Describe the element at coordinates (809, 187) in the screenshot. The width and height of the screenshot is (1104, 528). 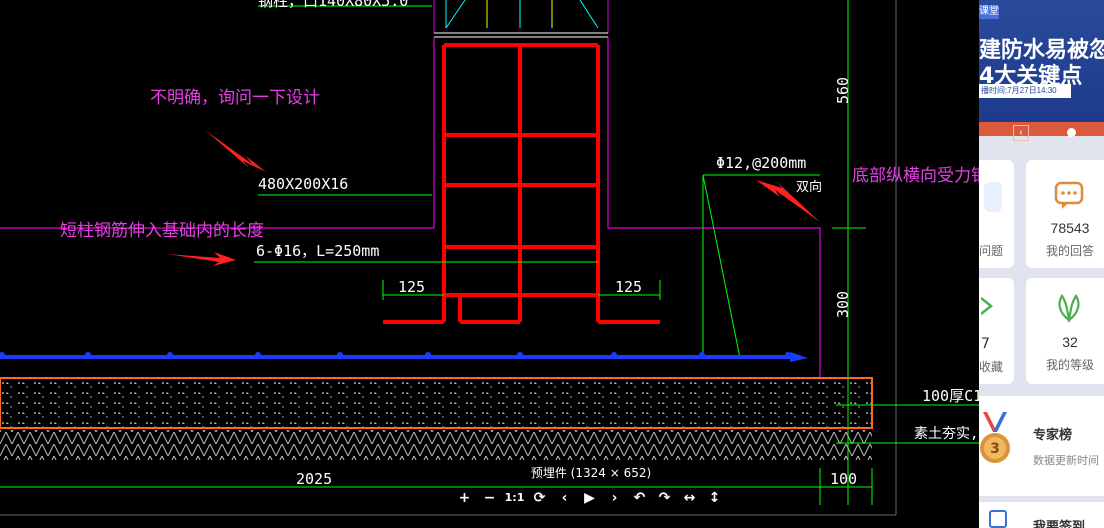
I see `bottom-rebar-dir: 双向` at that location.